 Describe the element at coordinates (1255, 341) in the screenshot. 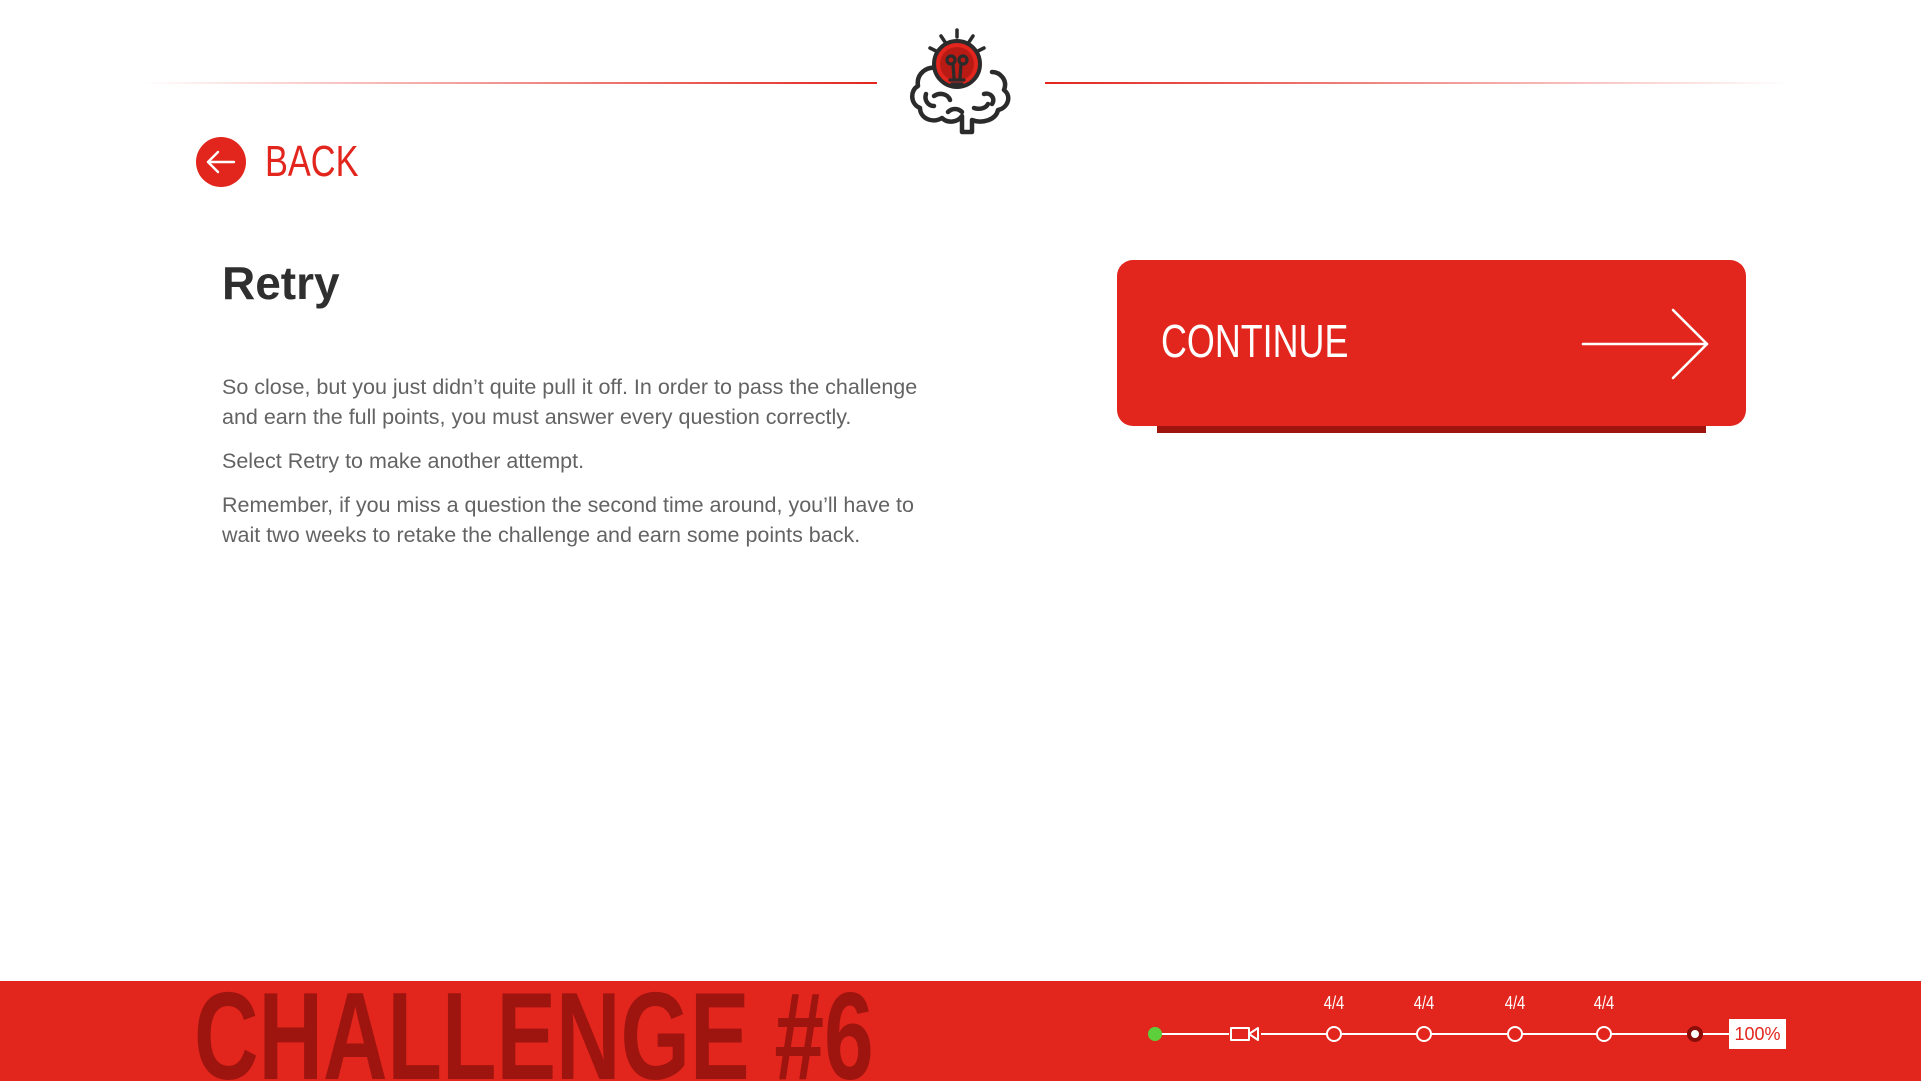

I see `continue-label: CONTINUE` at that location.